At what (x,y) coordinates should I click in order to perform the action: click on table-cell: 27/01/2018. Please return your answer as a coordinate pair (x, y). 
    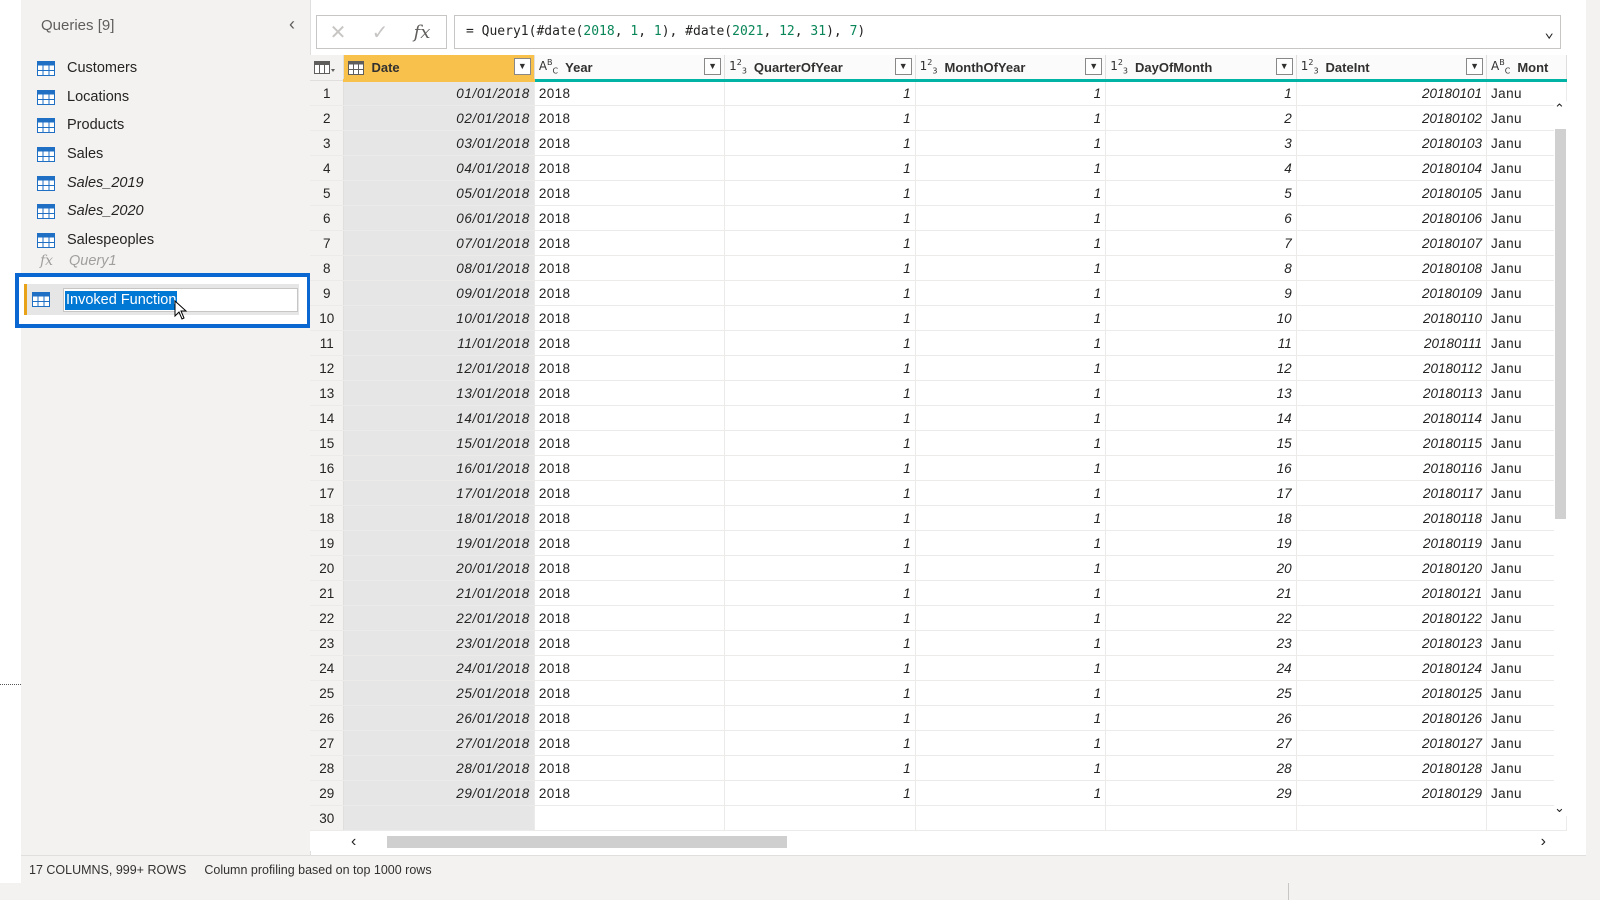
    Looking at the image, I should click on (439, 743).